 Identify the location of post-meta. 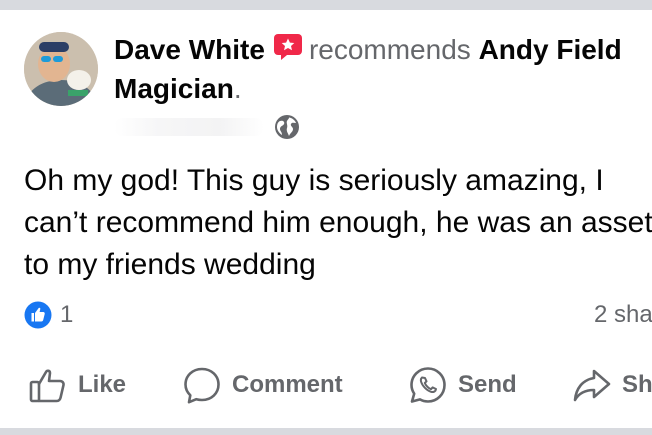
(207, 127).